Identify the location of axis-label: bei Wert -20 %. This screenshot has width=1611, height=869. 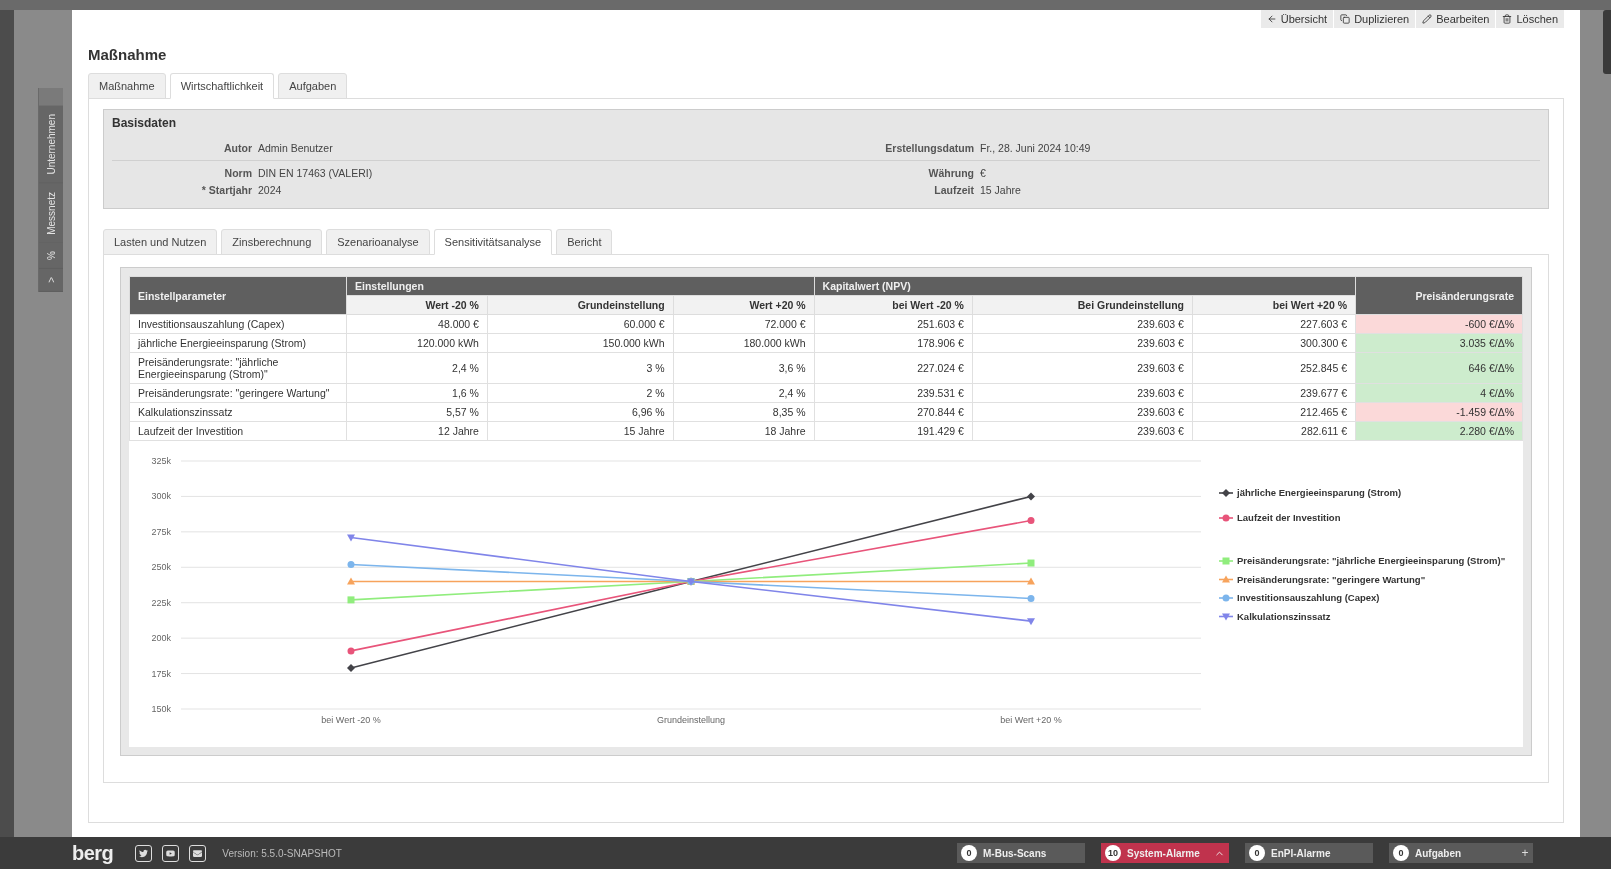
(351, 720).